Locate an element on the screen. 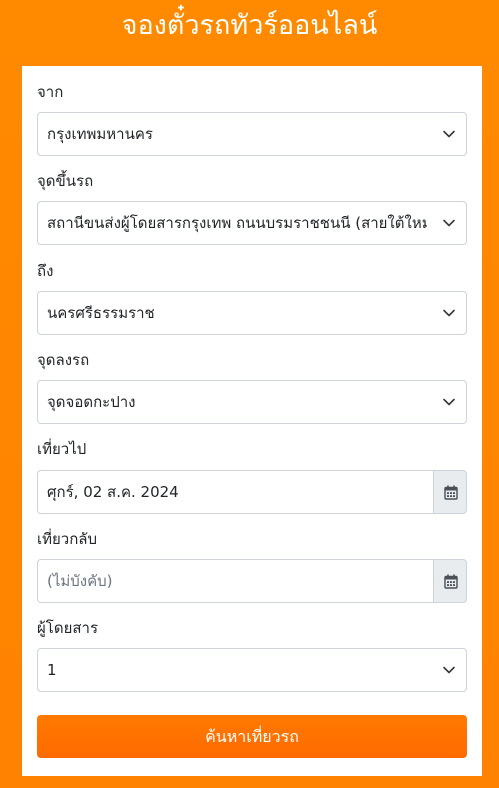 This screenshot has height=788, width=499. pickup-label: จุดขึ้นรถ is located at coordinates (65, 181).